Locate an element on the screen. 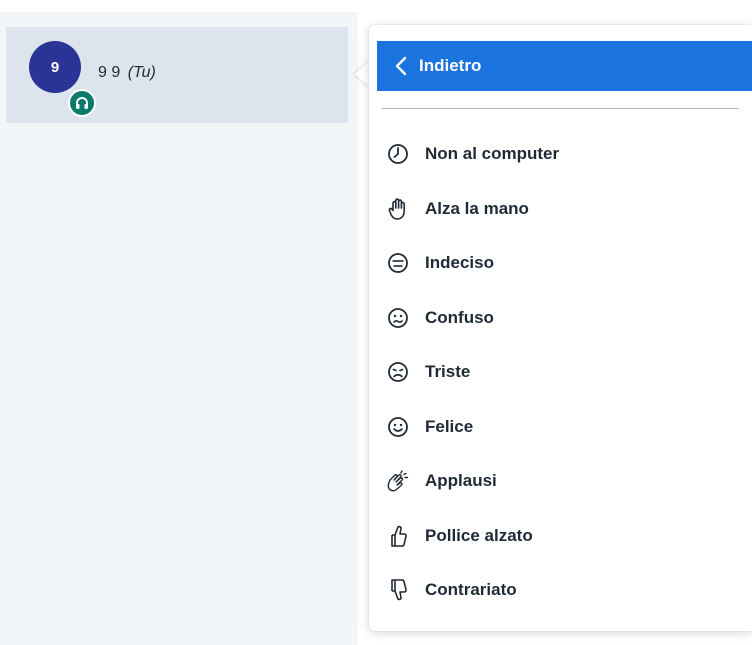  menu-item-away: Non al computer is located at coordinates (560, 154).